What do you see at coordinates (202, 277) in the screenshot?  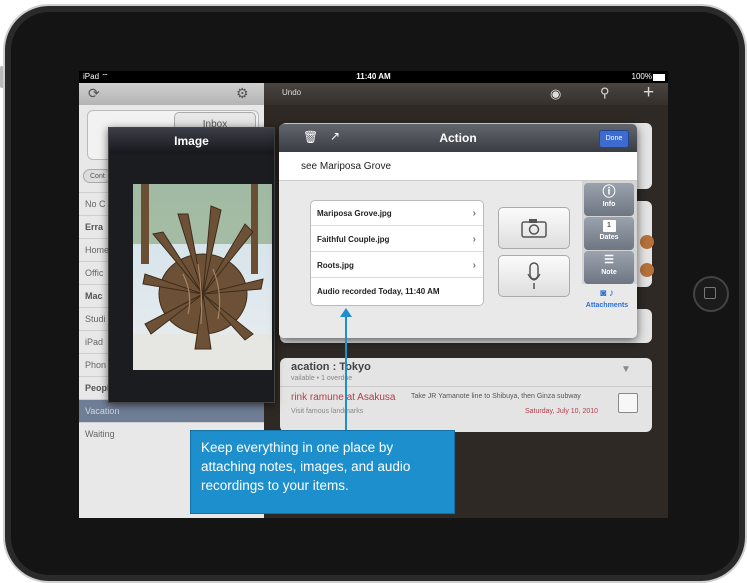 I see `tree-roots-photo` at bounding box center [202, 277].